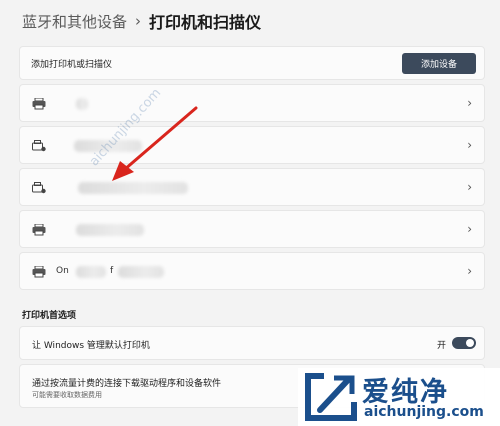 This screenshot has width=500, height=426. Describe the element at coordinates (470, 343) in the screenshot. I see `toggle-knob` at that location.